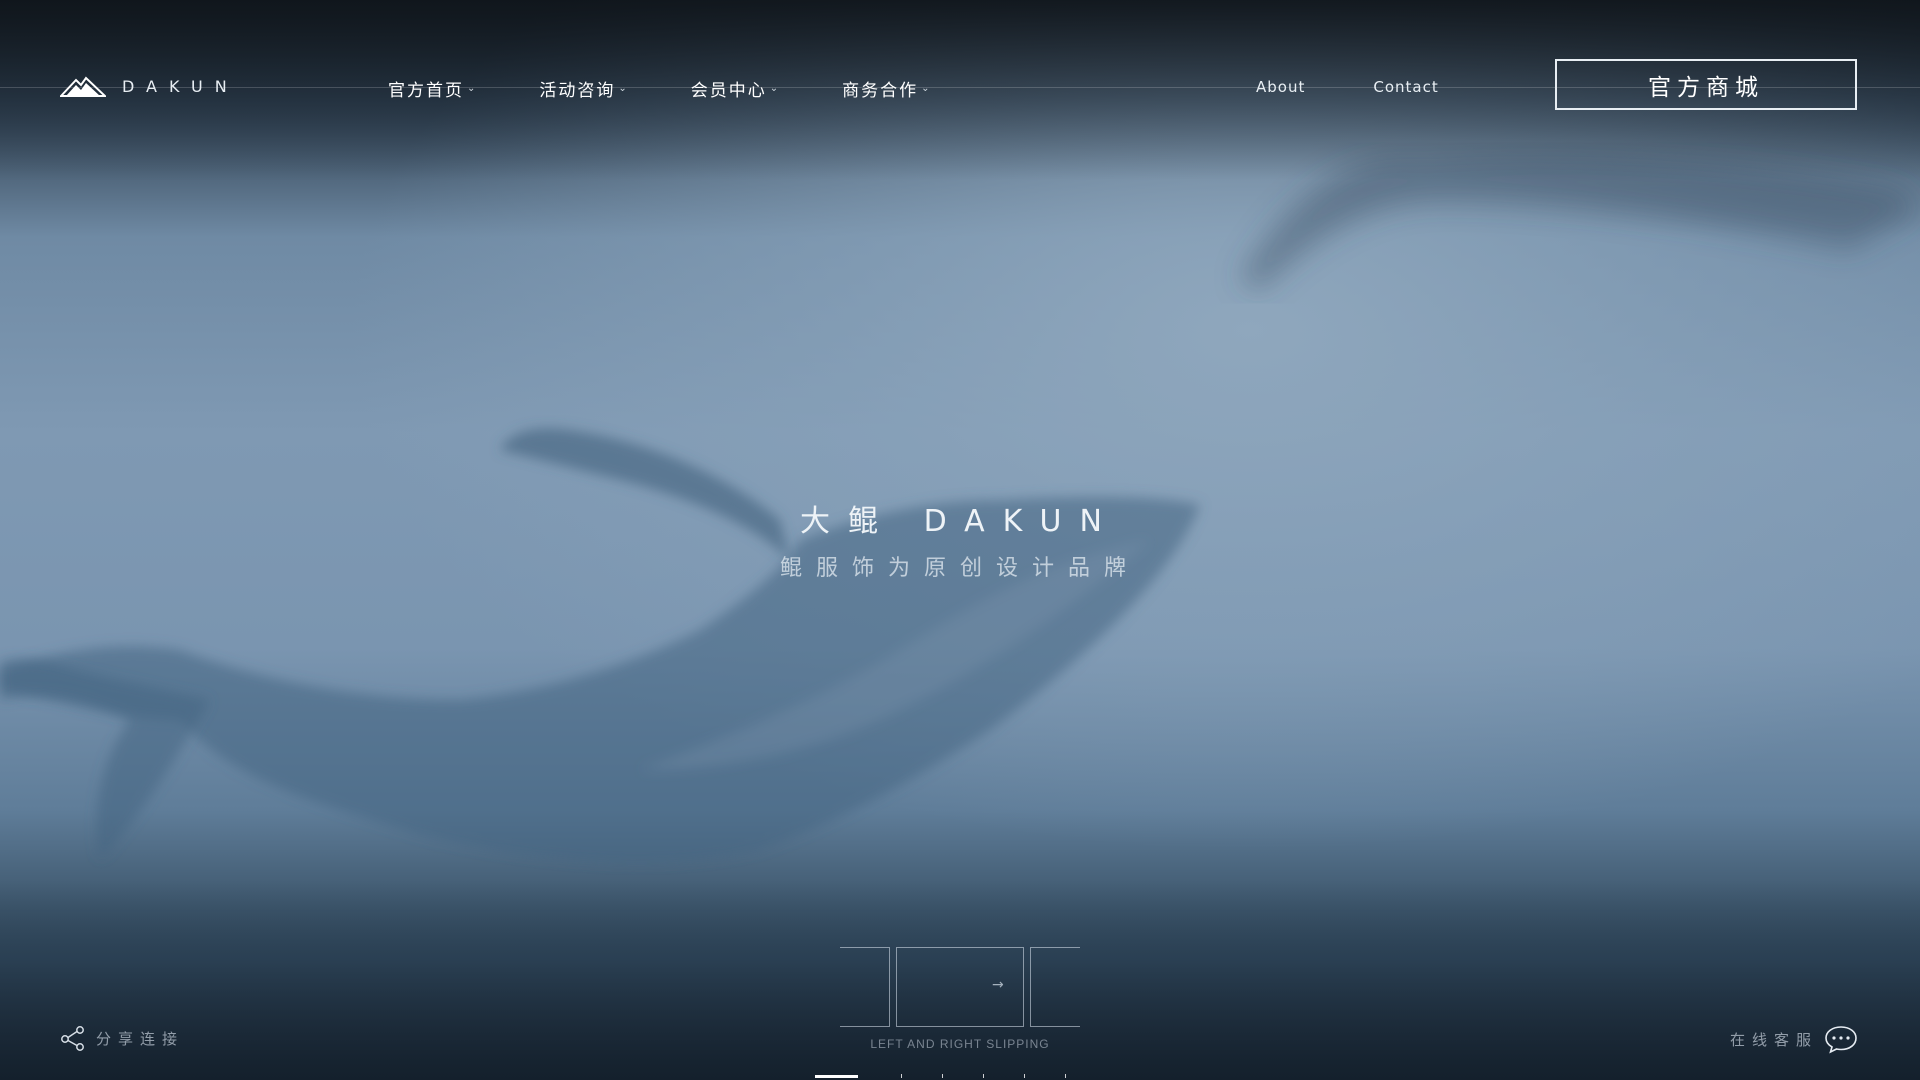  I want to click on nav-item-label: 活动咨询, so click(577, 91).